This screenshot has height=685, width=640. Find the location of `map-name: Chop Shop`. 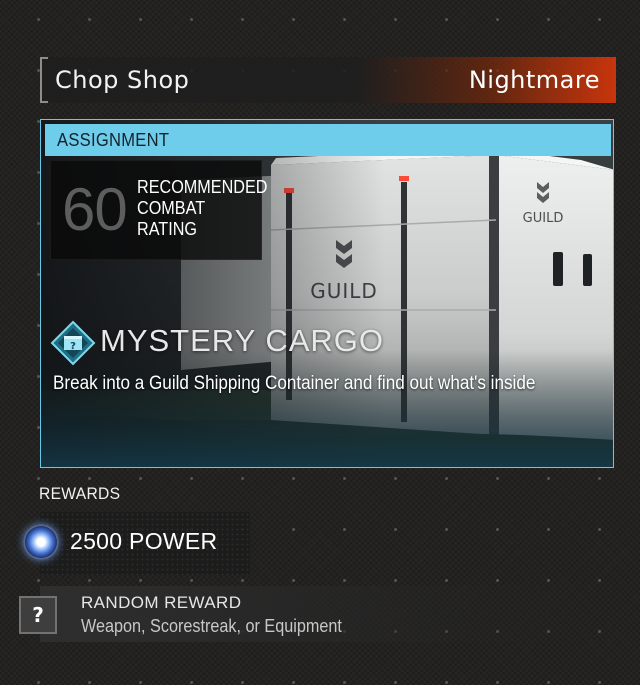

map-name: Chop Shop is located at coordinates (122, 80).